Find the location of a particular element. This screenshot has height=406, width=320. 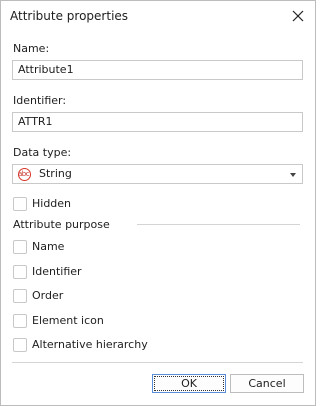

hidden-checkbox is located at coordinates (20, 204).